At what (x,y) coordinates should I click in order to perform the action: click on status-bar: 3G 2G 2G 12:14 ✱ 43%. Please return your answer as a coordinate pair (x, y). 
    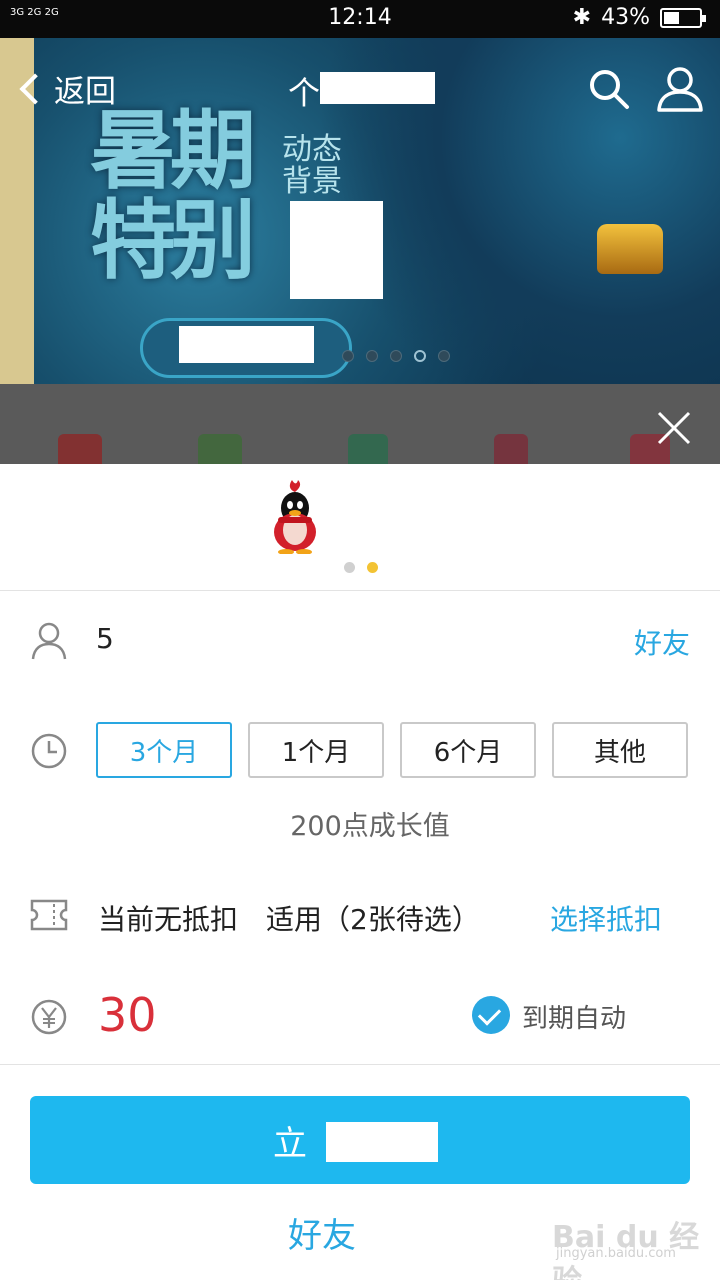
    Looking at the image, I should click on (360, 19).